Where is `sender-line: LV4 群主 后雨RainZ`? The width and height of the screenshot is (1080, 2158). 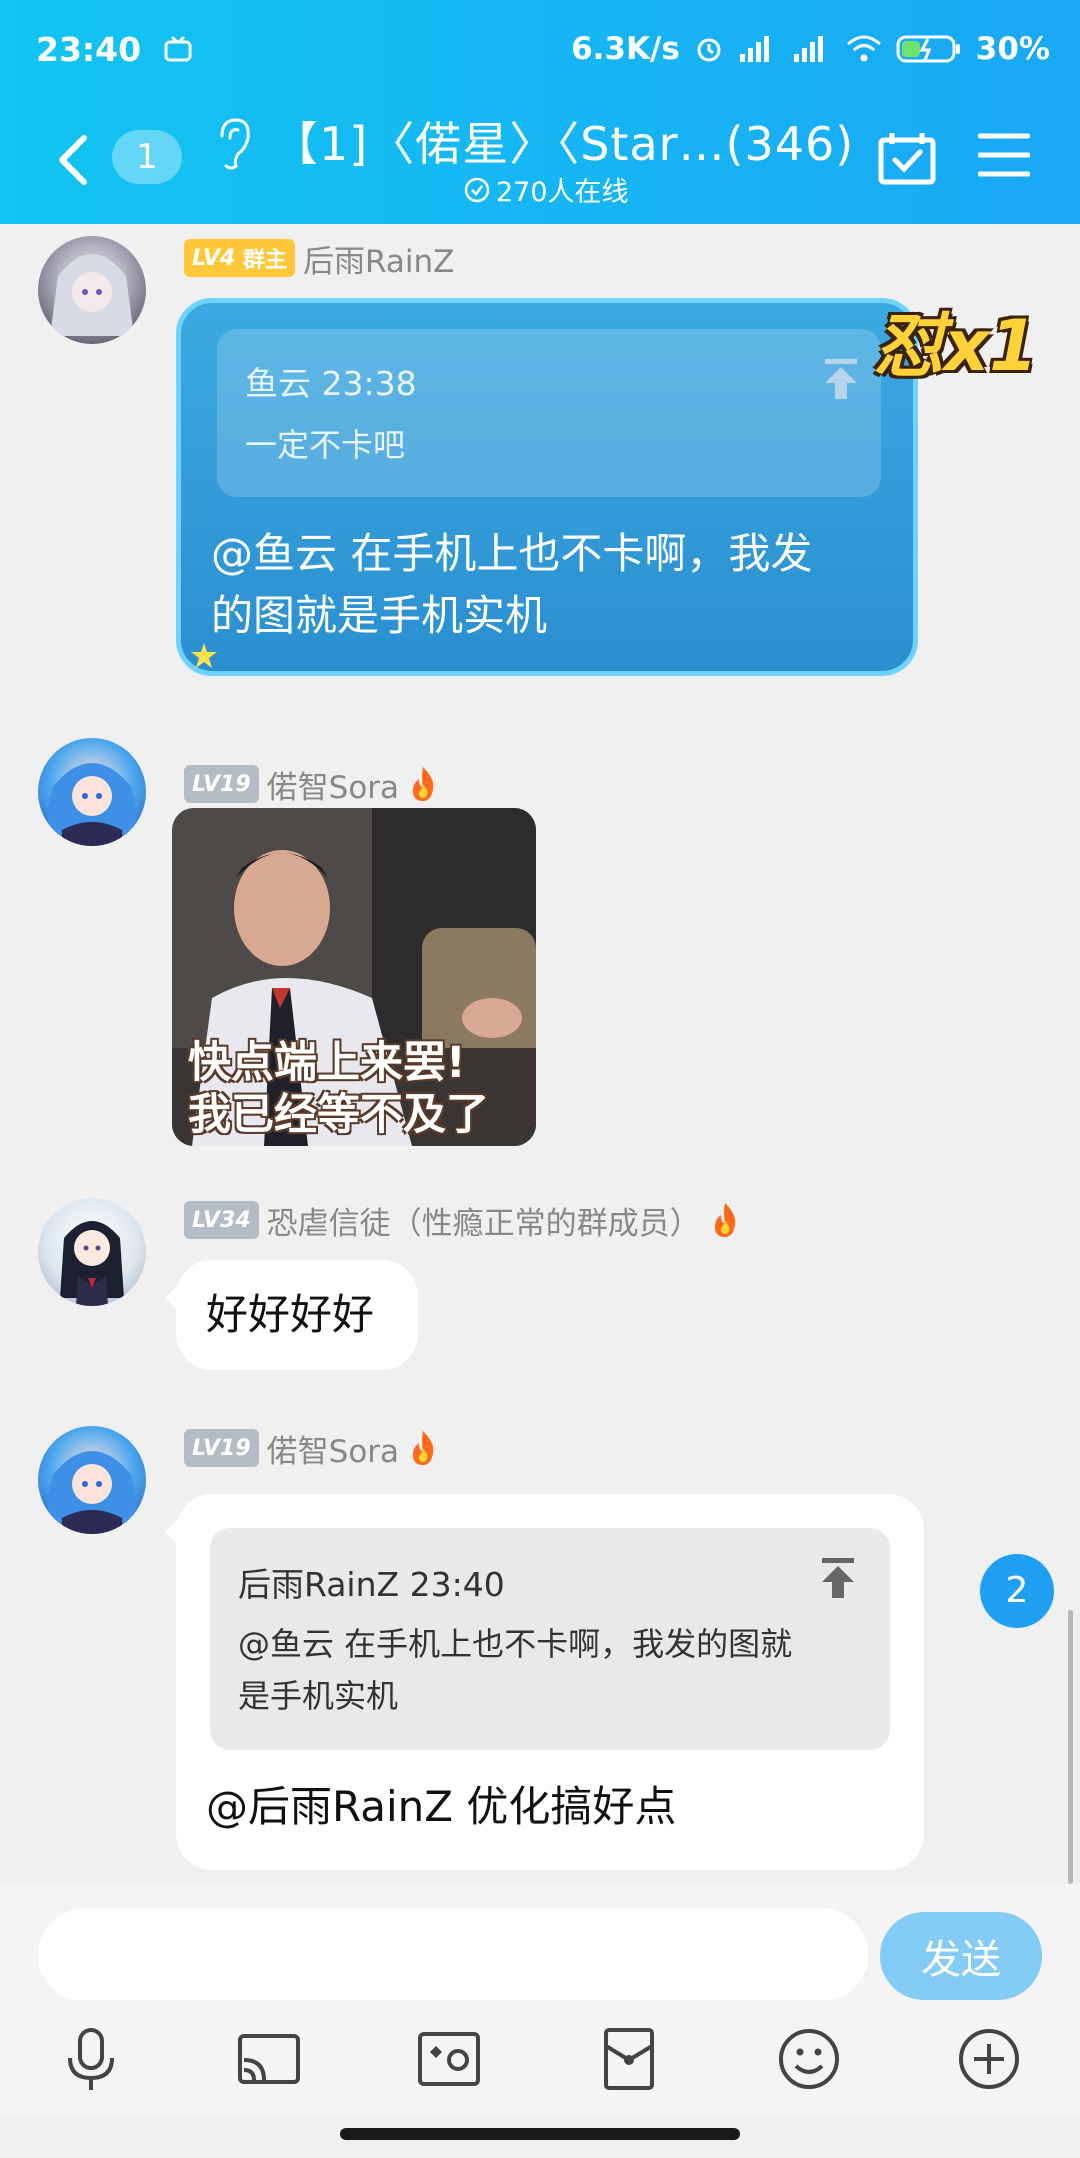
sender-line: LV4 群主 后雨RainZ is located at coordinates (319, 258).